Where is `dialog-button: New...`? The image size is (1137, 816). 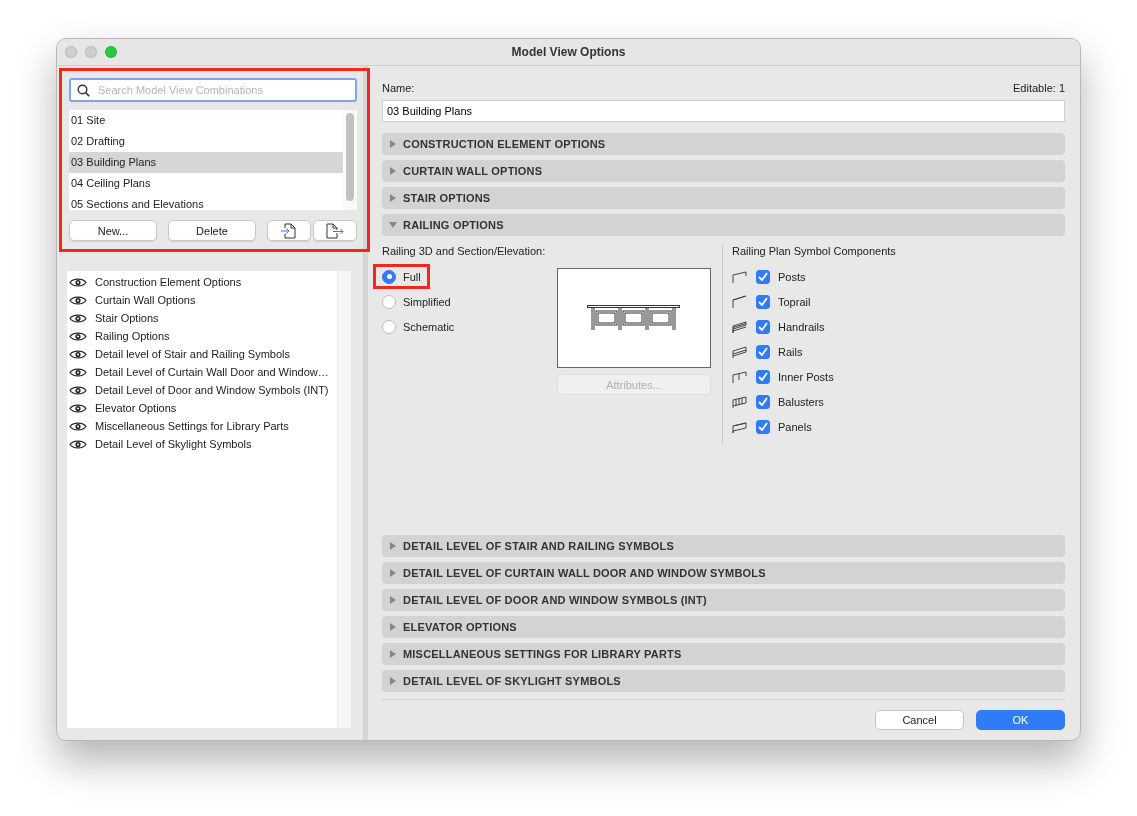 dialog-button: New... is located at coordinates (113, 230).